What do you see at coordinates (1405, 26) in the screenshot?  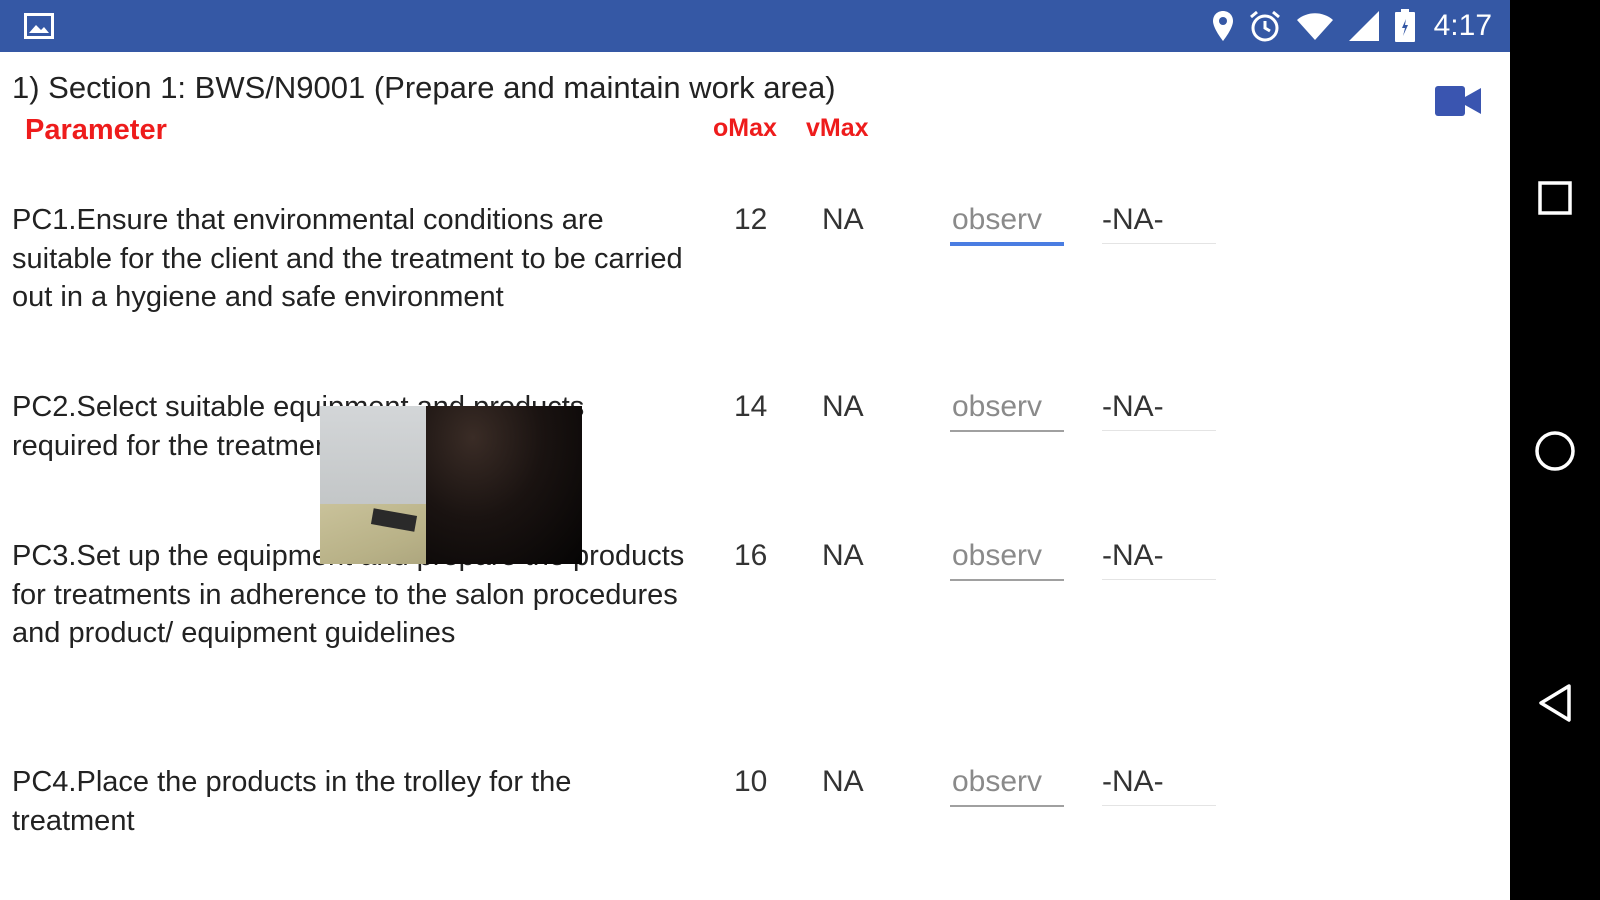 I see `battery-icon` at bounding box center [1405, 26].